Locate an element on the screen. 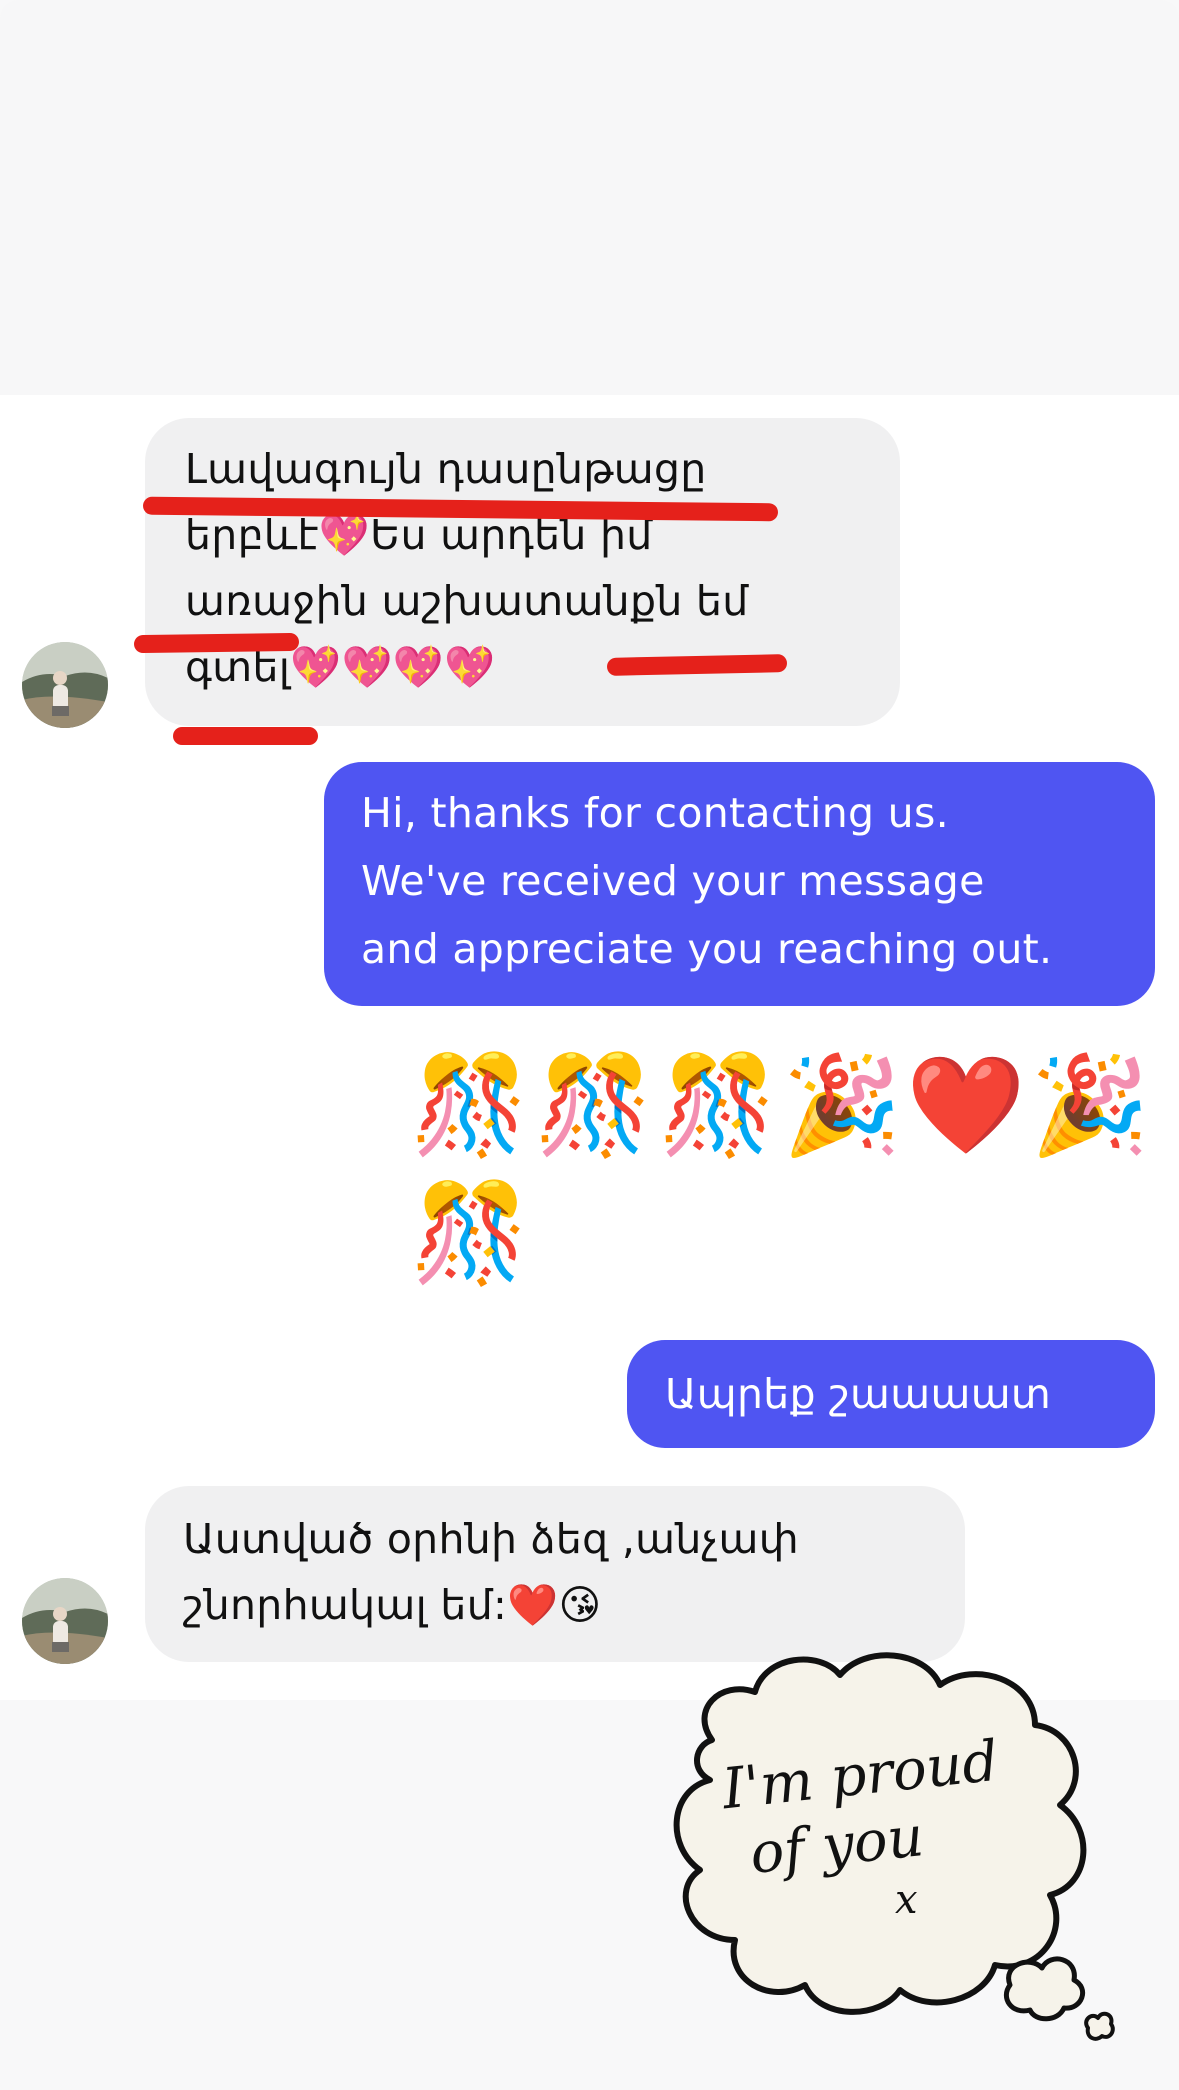  message-line: Ապրեք շաաաատ is located at coordinates (858, 1394).